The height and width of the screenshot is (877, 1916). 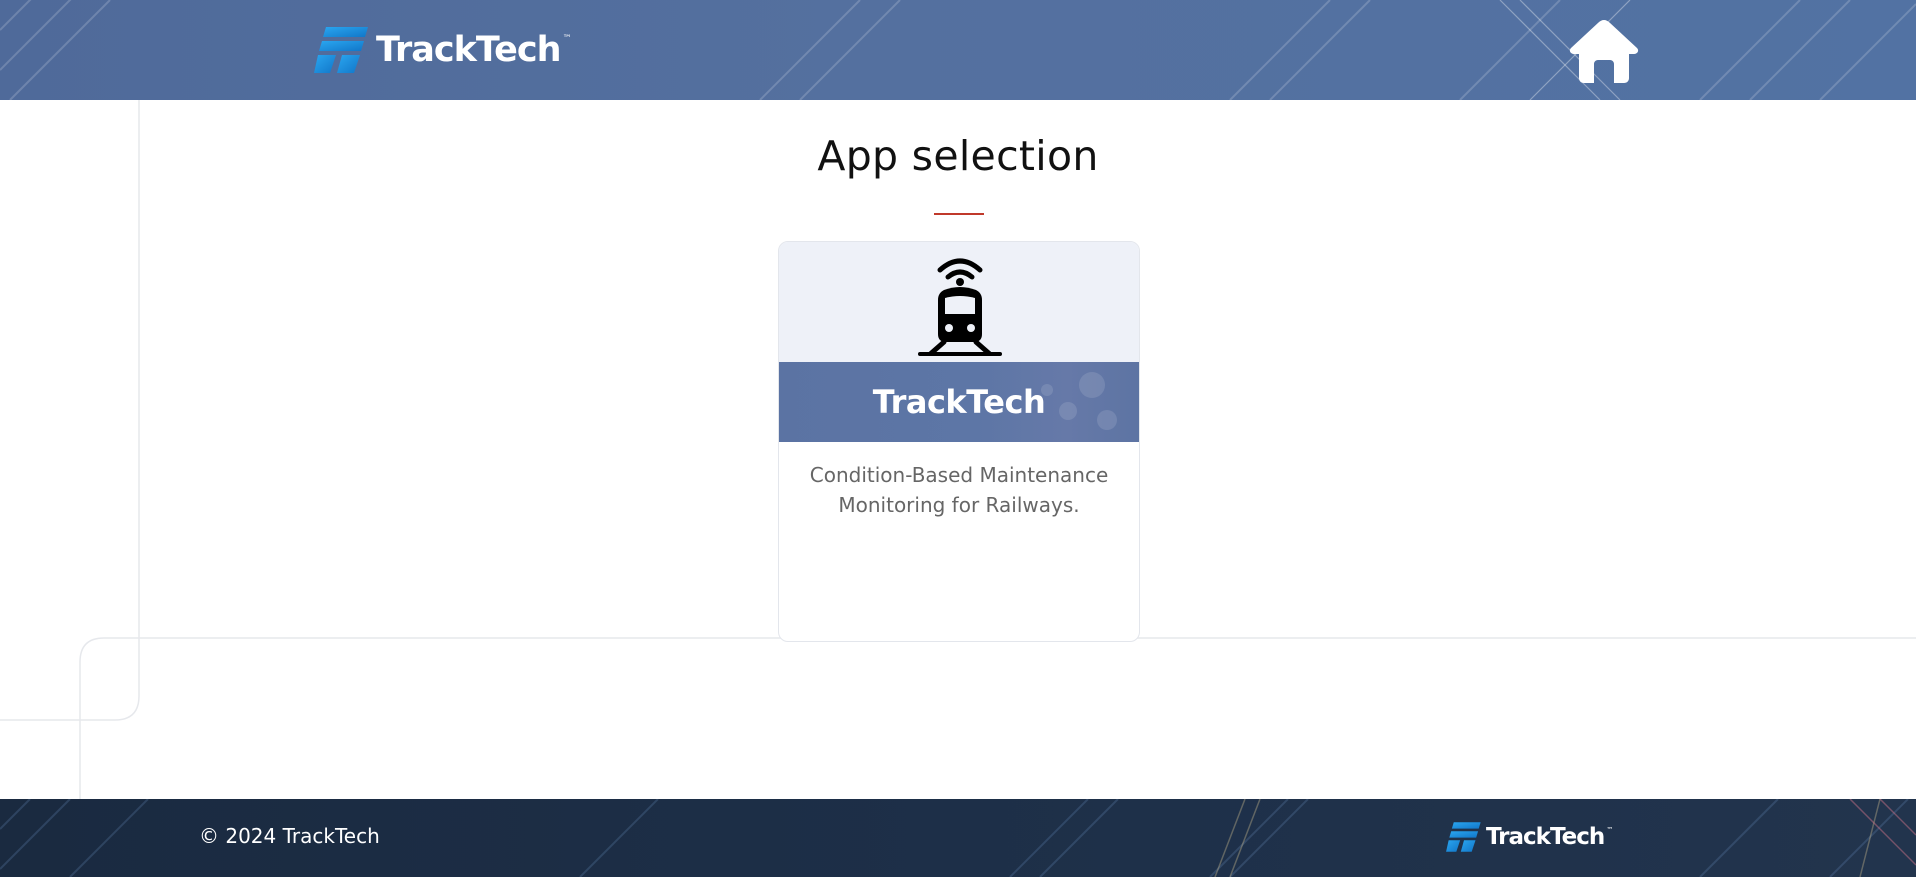 I want to click on title-underline, so click(x=959, y=214).